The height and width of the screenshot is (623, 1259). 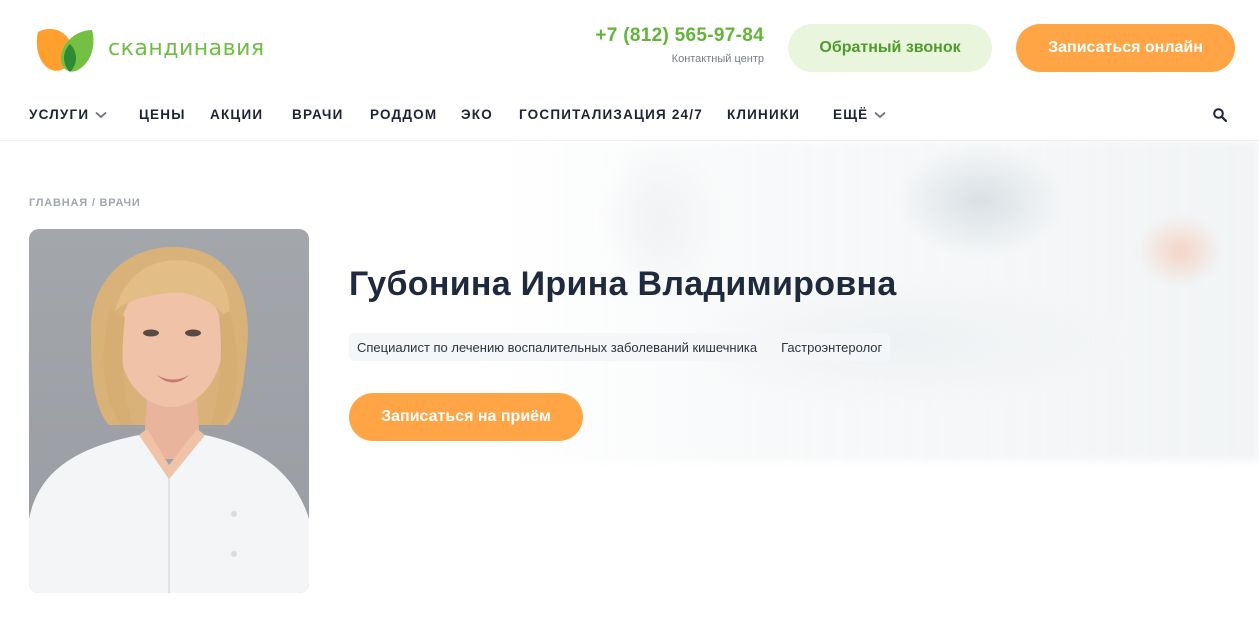 I want to click on logo-text: скандинавия, so click(x=186, y=48).